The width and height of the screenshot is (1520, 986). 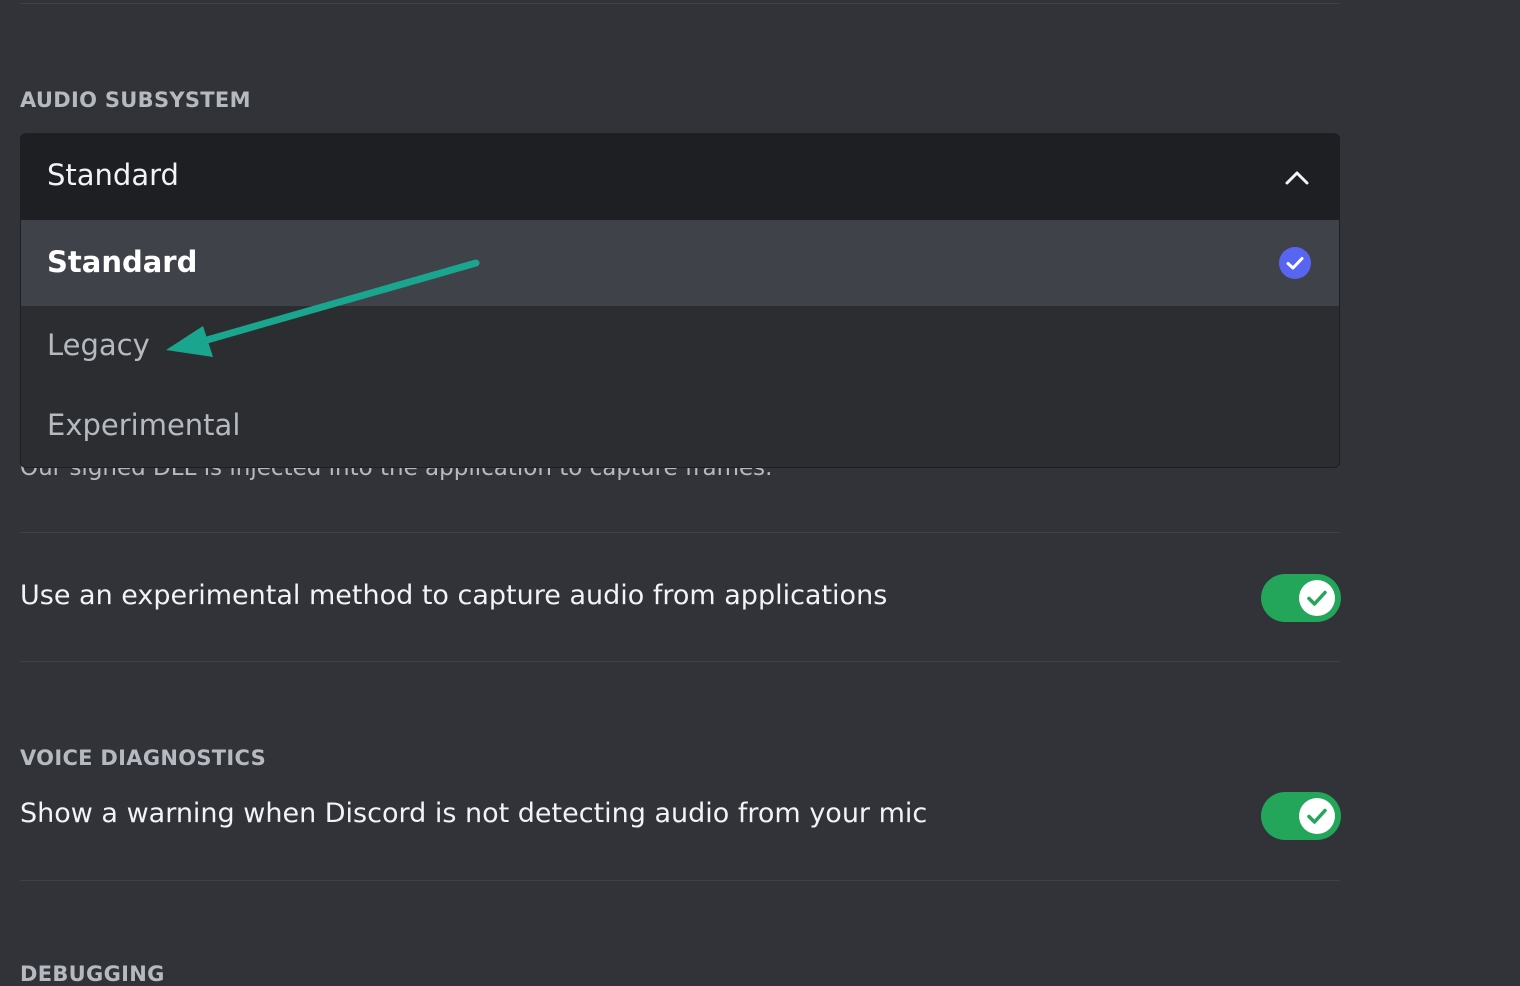 What do you see at coordinates (680, 263) in the screenshot?
I see `option-standard: Standard` at bounding box center [680, 263].